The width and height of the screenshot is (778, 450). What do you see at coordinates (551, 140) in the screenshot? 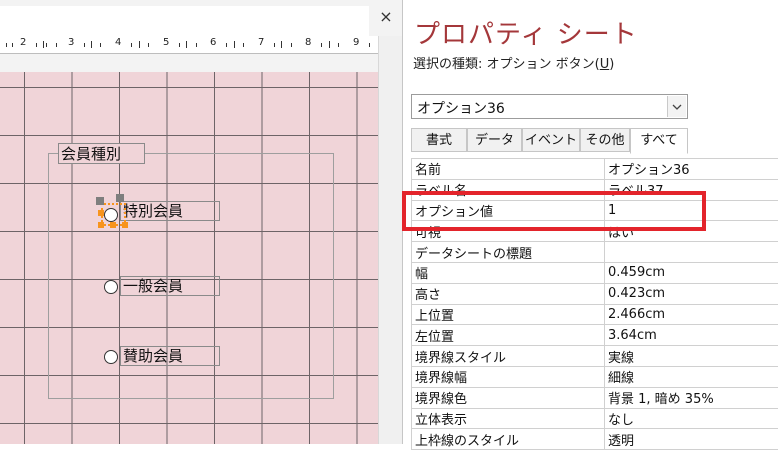
I see `tab-event: イベント` at bounding box center [551, 140].